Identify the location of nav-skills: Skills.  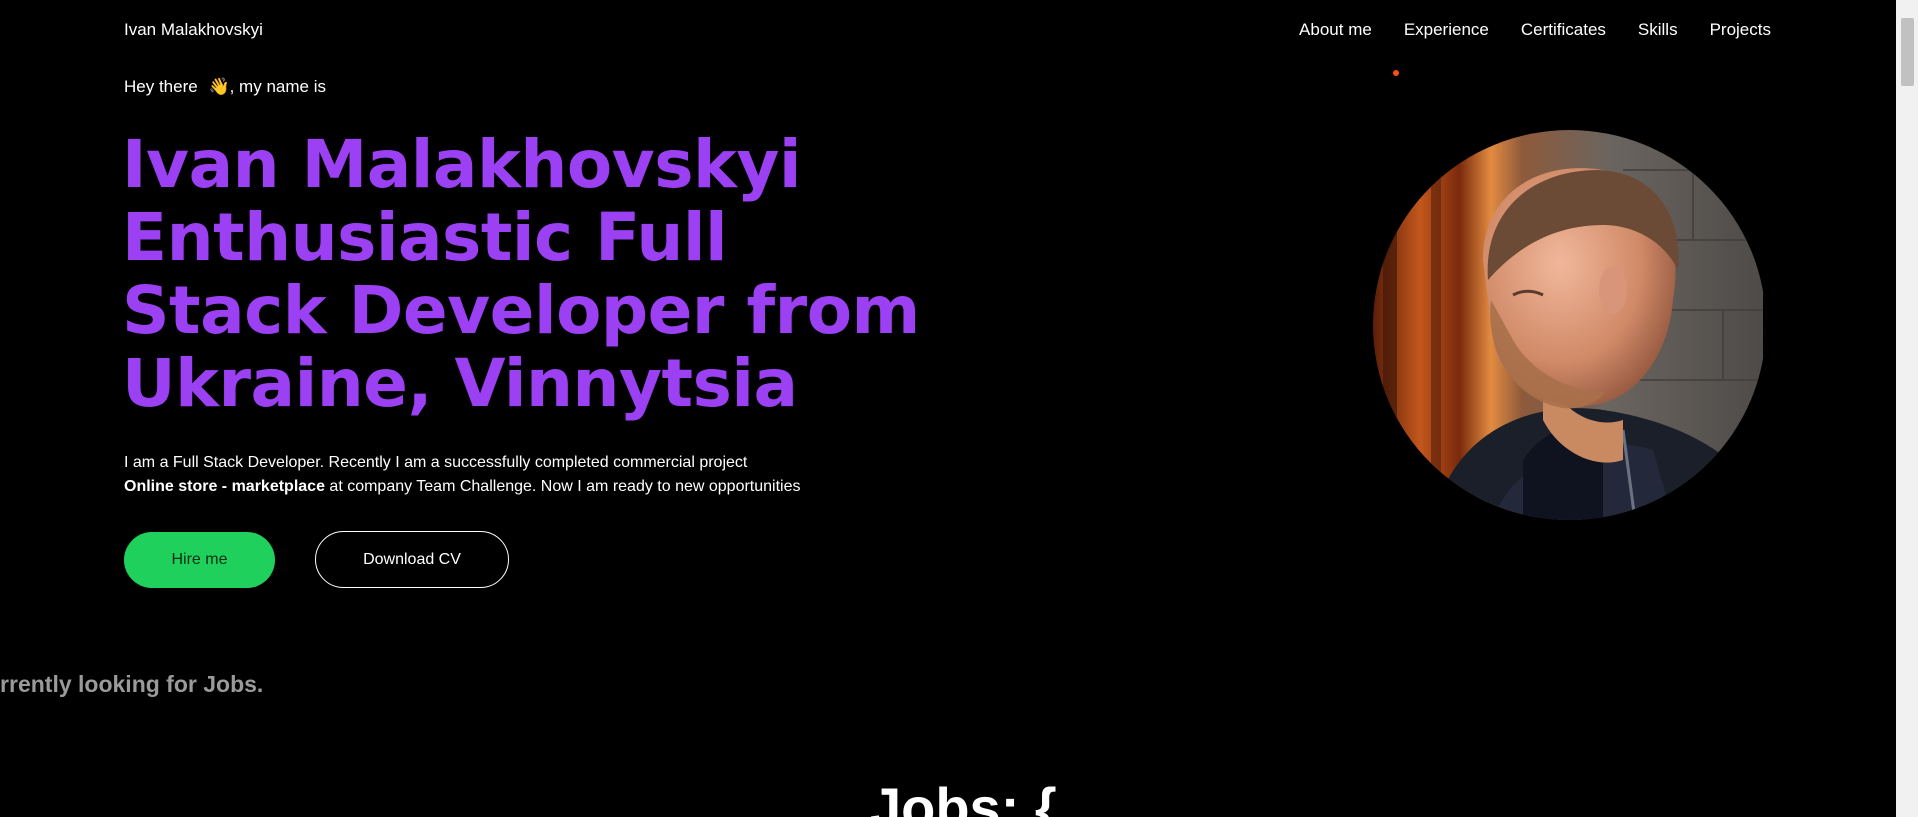
(1658, 30).